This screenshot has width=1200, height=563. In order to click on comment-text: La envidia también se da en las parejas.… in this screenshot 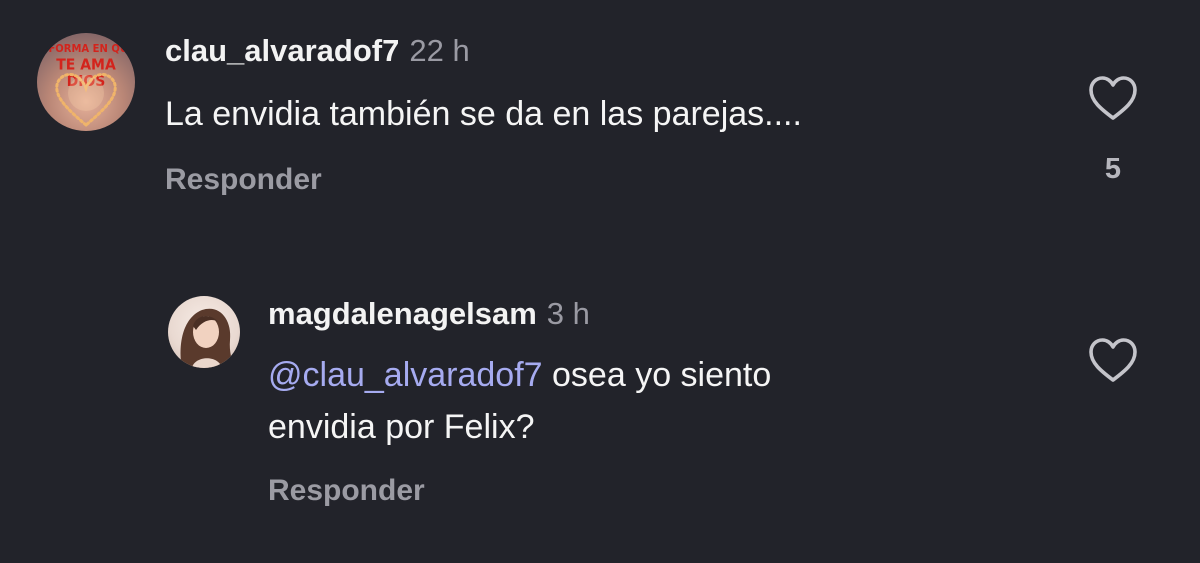, I will do `click(483, 114)`.